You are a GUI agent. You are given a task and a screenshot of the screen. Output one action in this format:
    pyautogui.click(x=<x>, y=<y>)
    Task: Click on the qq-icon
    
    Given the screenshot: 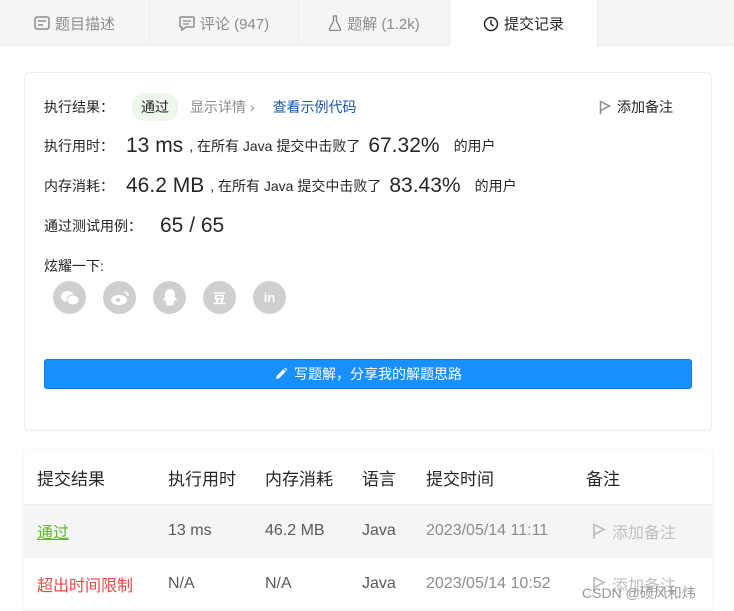 What is the action you would take?
    pyautogui.click(x=169, y=297)
    